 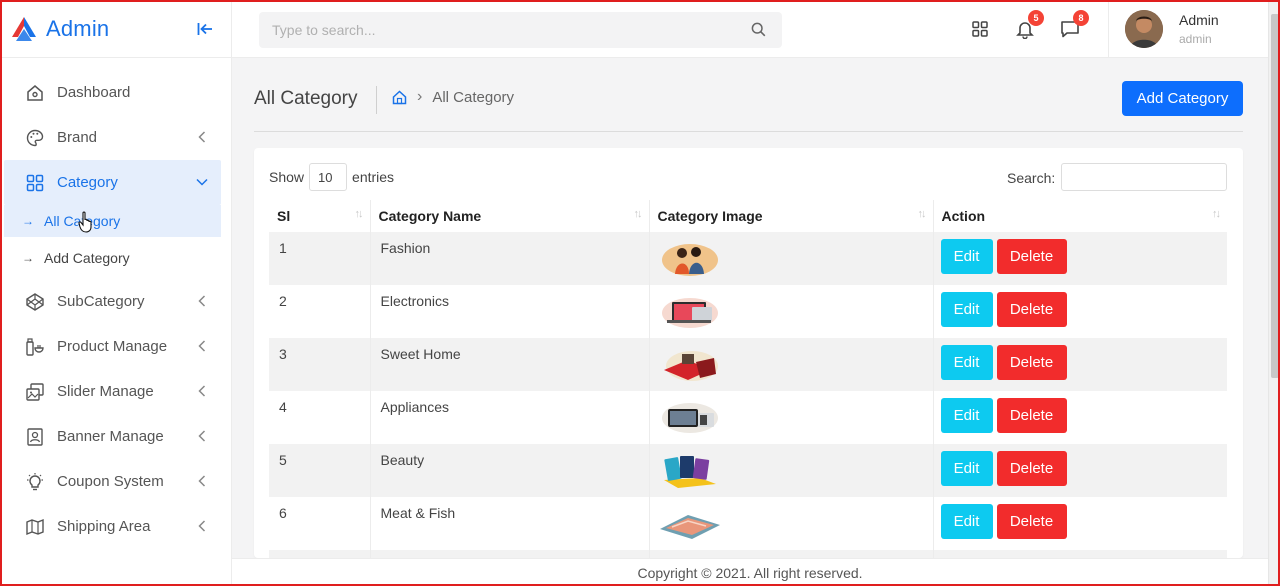 What do you see at coordinates (94, 92) in the screenshot?
I see `sidebar-item-label: Dashboard` at bounding box center [94, 92].